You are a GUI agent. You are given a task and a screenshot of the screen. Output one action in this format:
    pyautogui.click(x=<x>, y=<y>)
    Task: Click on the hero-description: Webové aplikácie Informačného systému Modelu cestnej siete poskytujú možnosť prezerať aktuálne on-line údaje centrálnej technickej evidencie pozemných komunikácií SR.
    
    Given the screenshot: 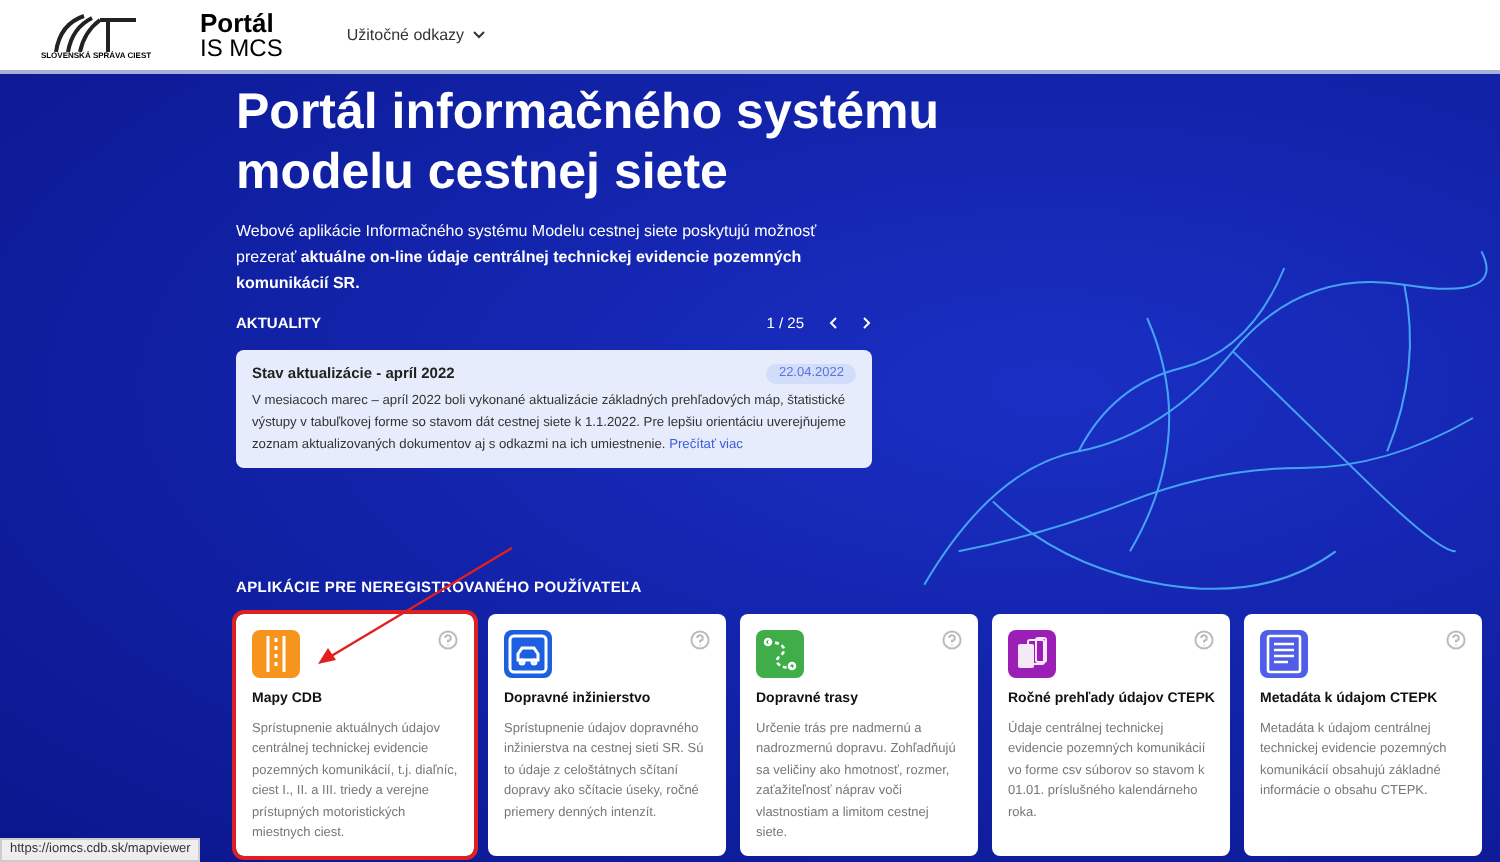 What is the action you would take?
    pyautogui.click(x=527, y=258)
    